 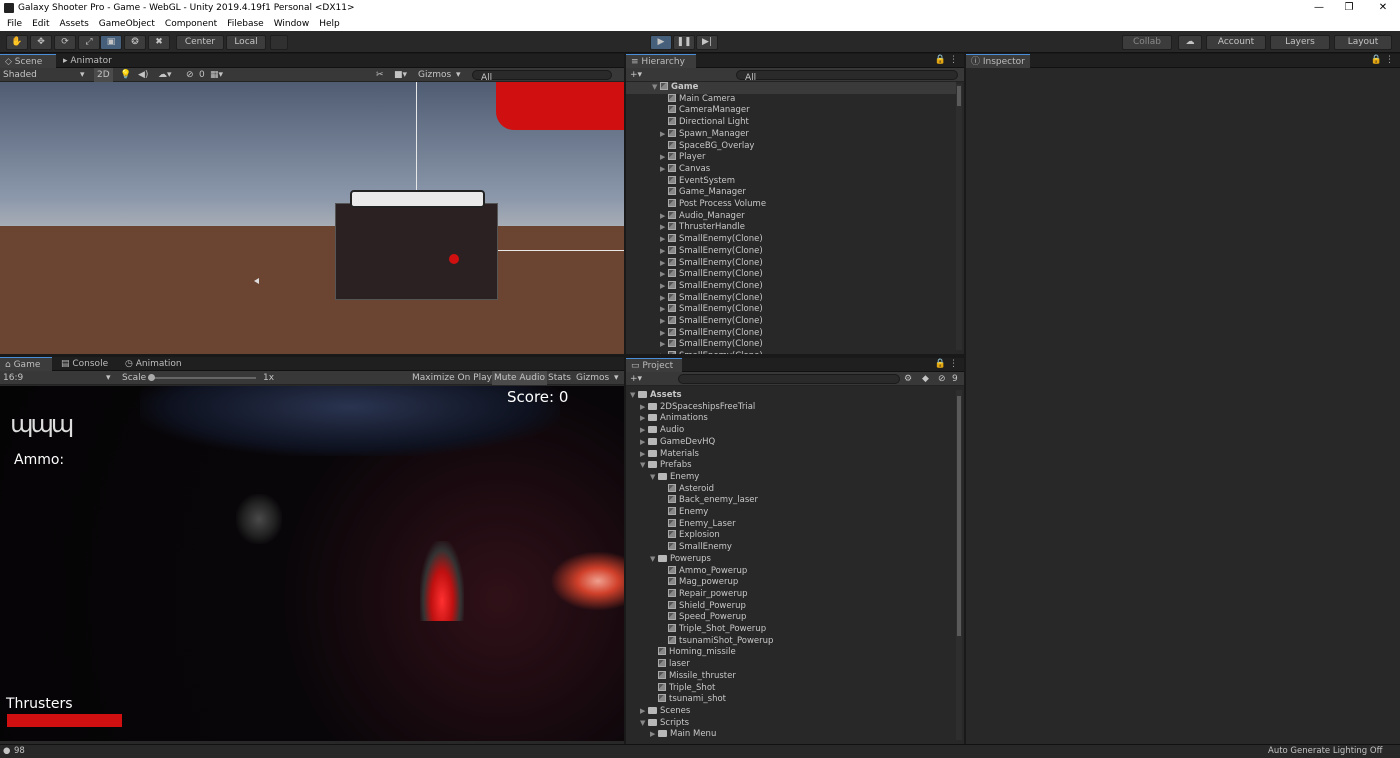 I want to click on project-folder: ▼ Prefabs, so click(x=659, y=466).